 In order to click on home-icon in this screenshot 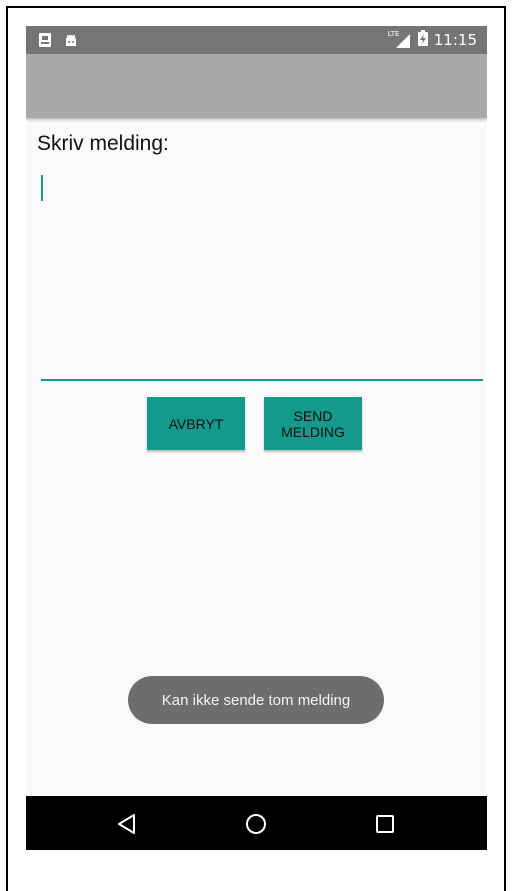, I will do `click(256, 824)`.